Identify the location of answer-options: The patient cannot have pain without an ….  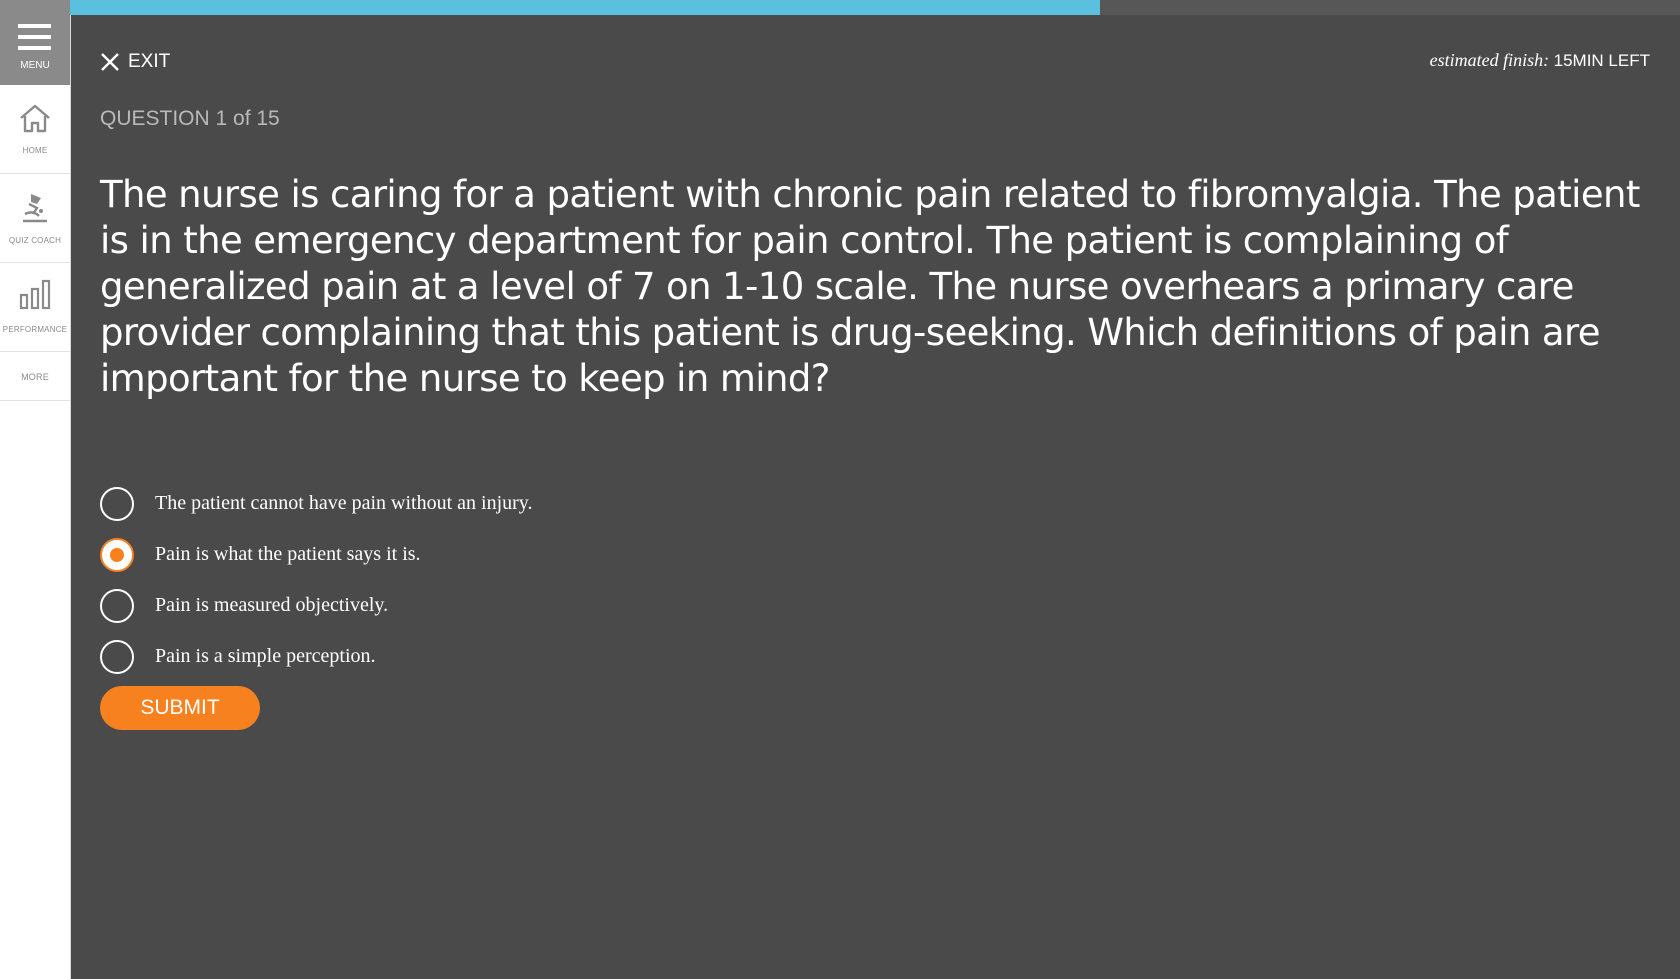
(550, 580).